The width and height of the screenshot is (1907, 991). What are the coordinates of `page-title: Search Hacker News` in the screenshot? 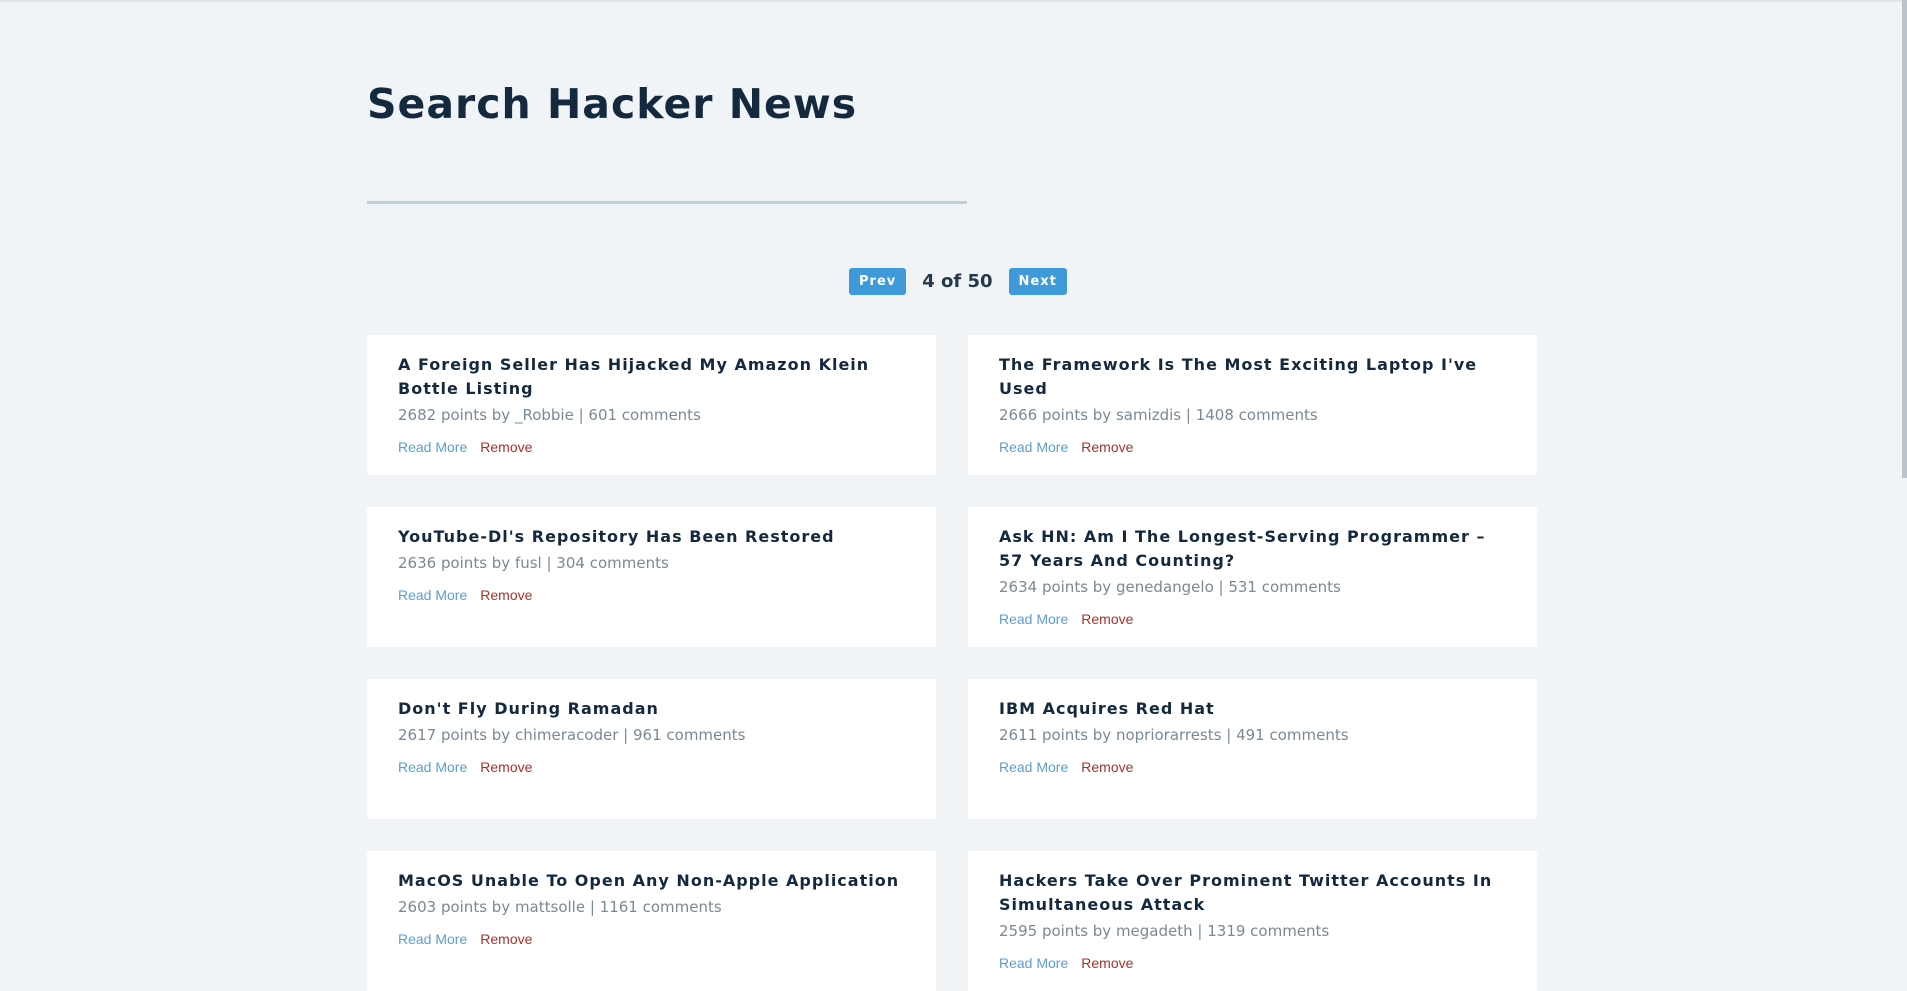 It's located at (612, 104).